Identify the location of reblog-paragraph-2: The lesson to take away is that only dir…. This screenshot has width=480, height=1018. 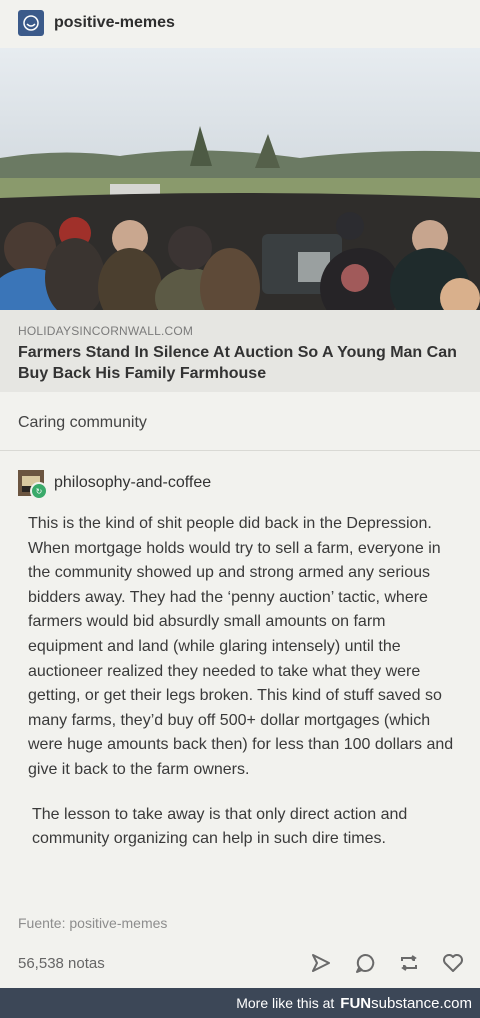
(220, 826).